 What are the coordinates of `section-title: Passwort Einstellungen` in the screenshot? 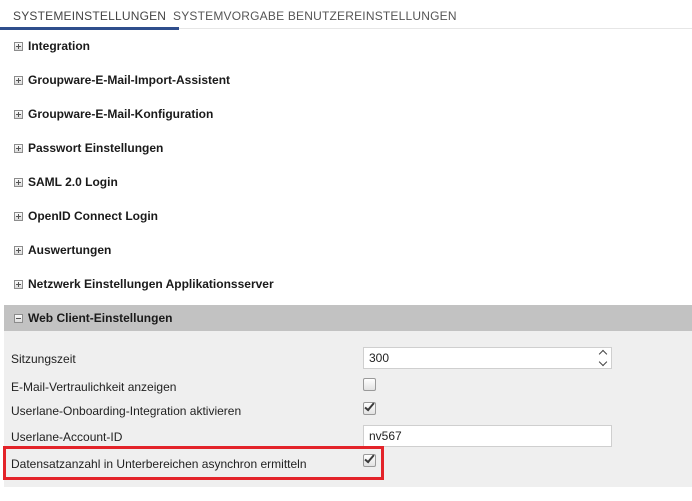 It's located at (96, 148).